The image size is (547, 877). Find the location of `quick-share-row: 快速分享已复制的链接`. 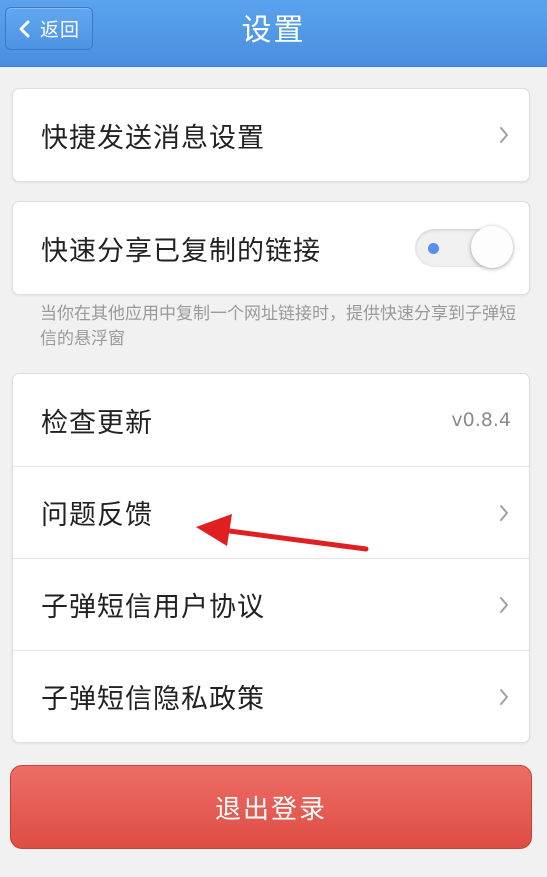

quick-share-row: 快速分享已复制的链接 is located at coordinates (271, 248).